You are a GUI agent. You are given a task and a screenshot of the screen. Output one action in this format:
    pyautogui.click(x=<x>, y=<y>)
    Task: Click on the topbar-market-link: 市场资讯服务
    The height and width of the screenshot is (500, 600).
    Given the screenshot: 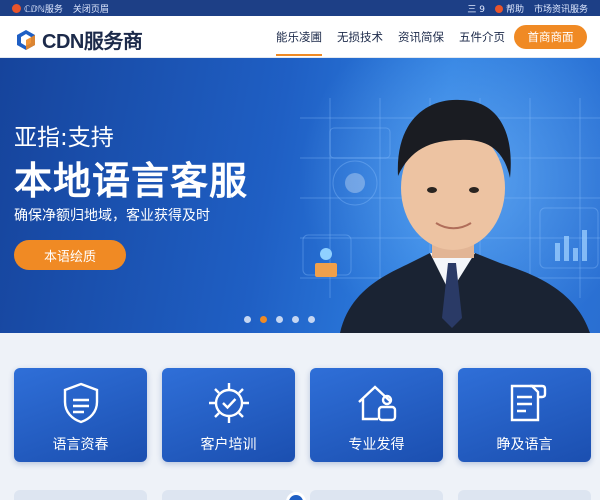 What is the action you would take?
    pyautogui.click(x=561, y=8)
    